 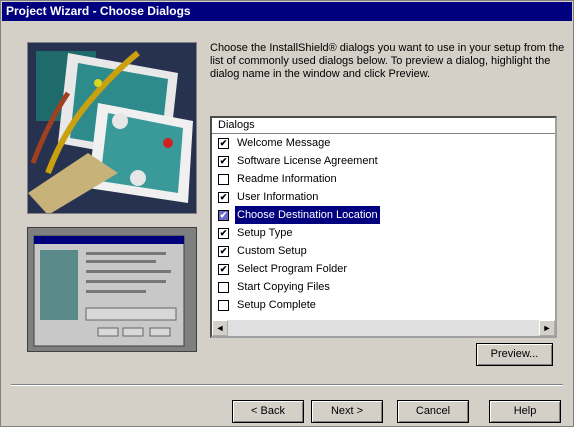 What do you see at coordinates (347, 411) in the screenshot?
I see `next-button: Next >` at bounding box center [347, 411].